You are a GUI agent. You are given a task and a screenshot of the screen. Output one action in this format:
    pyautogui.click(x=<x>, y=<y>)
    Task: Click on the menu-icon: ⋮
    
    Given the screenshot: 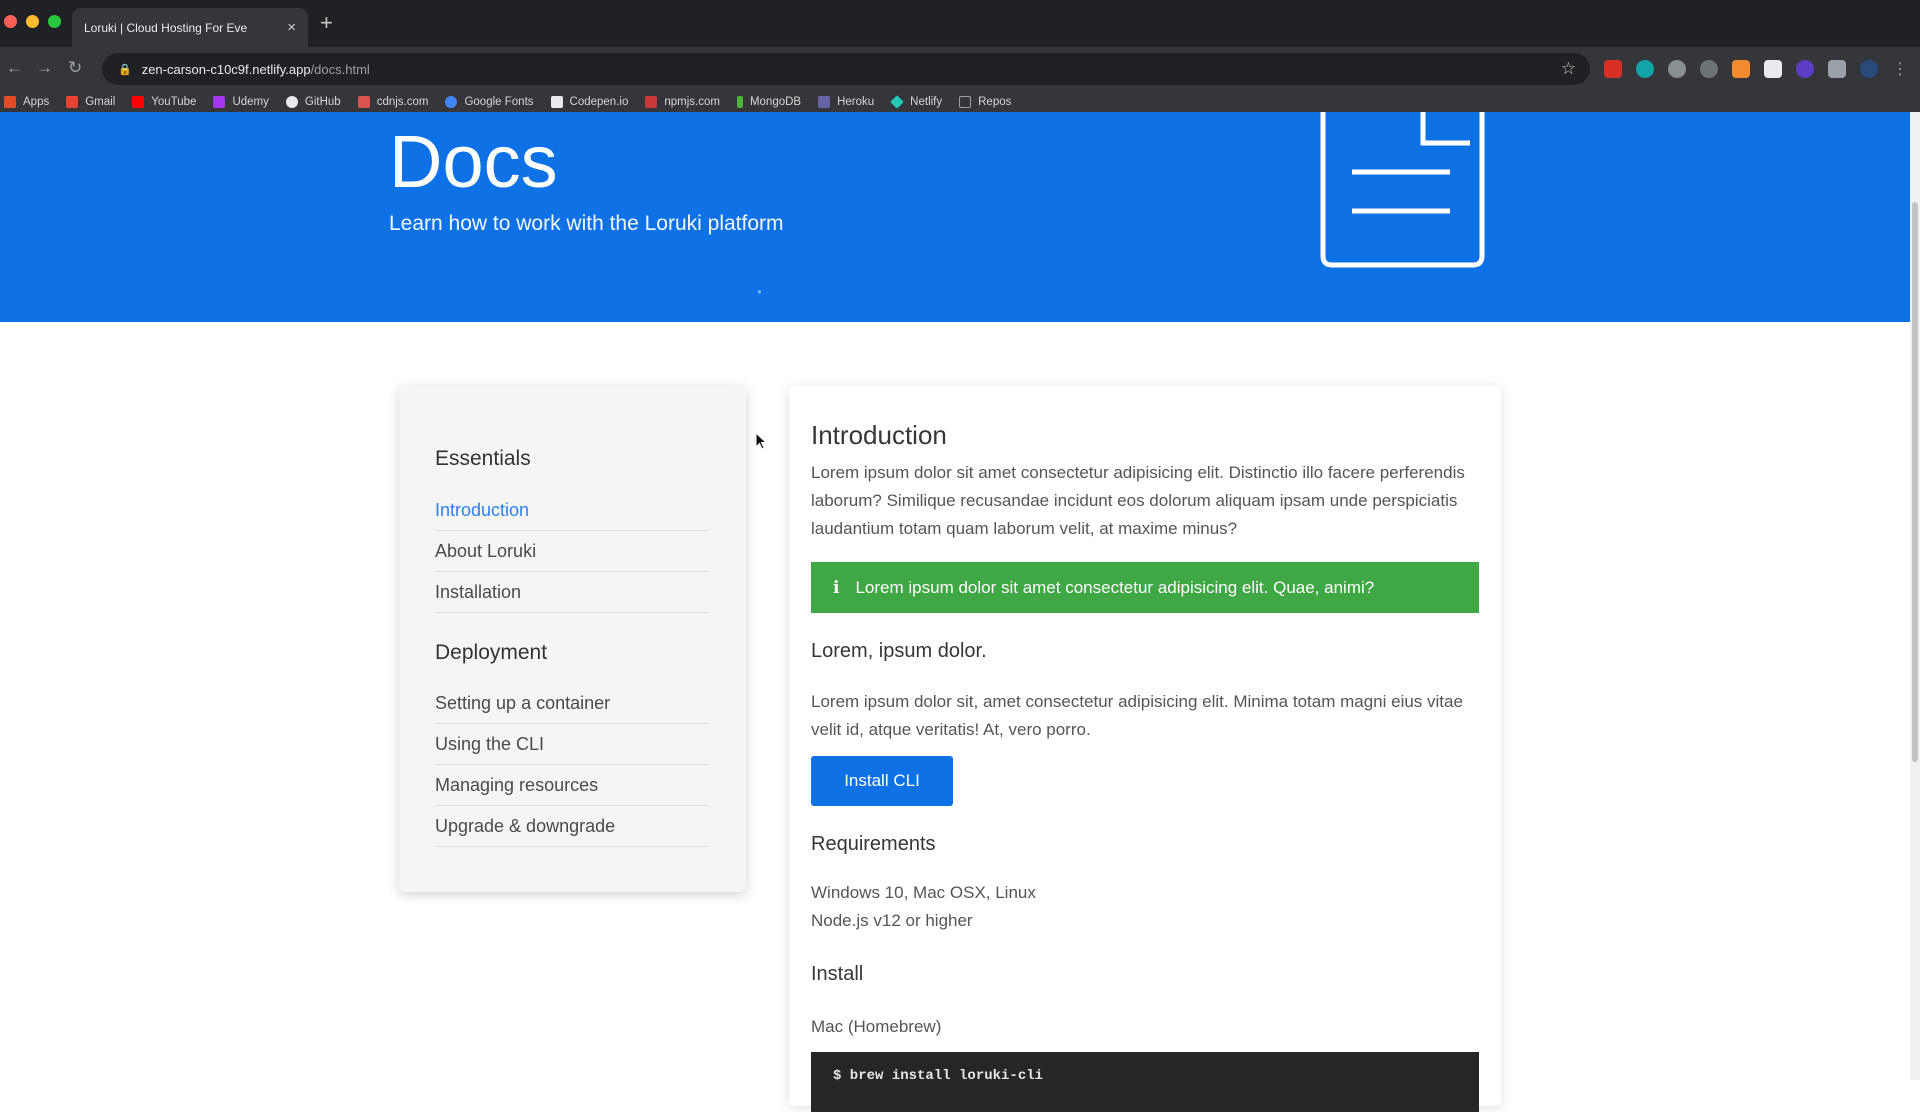 What is the action you would take?
    pyautogui.click(x=1900, y=69)
    